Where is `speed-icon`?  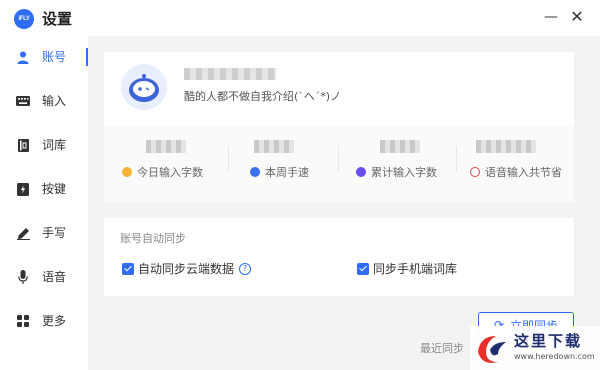
speed-icon is located at coordinates (255, 172).